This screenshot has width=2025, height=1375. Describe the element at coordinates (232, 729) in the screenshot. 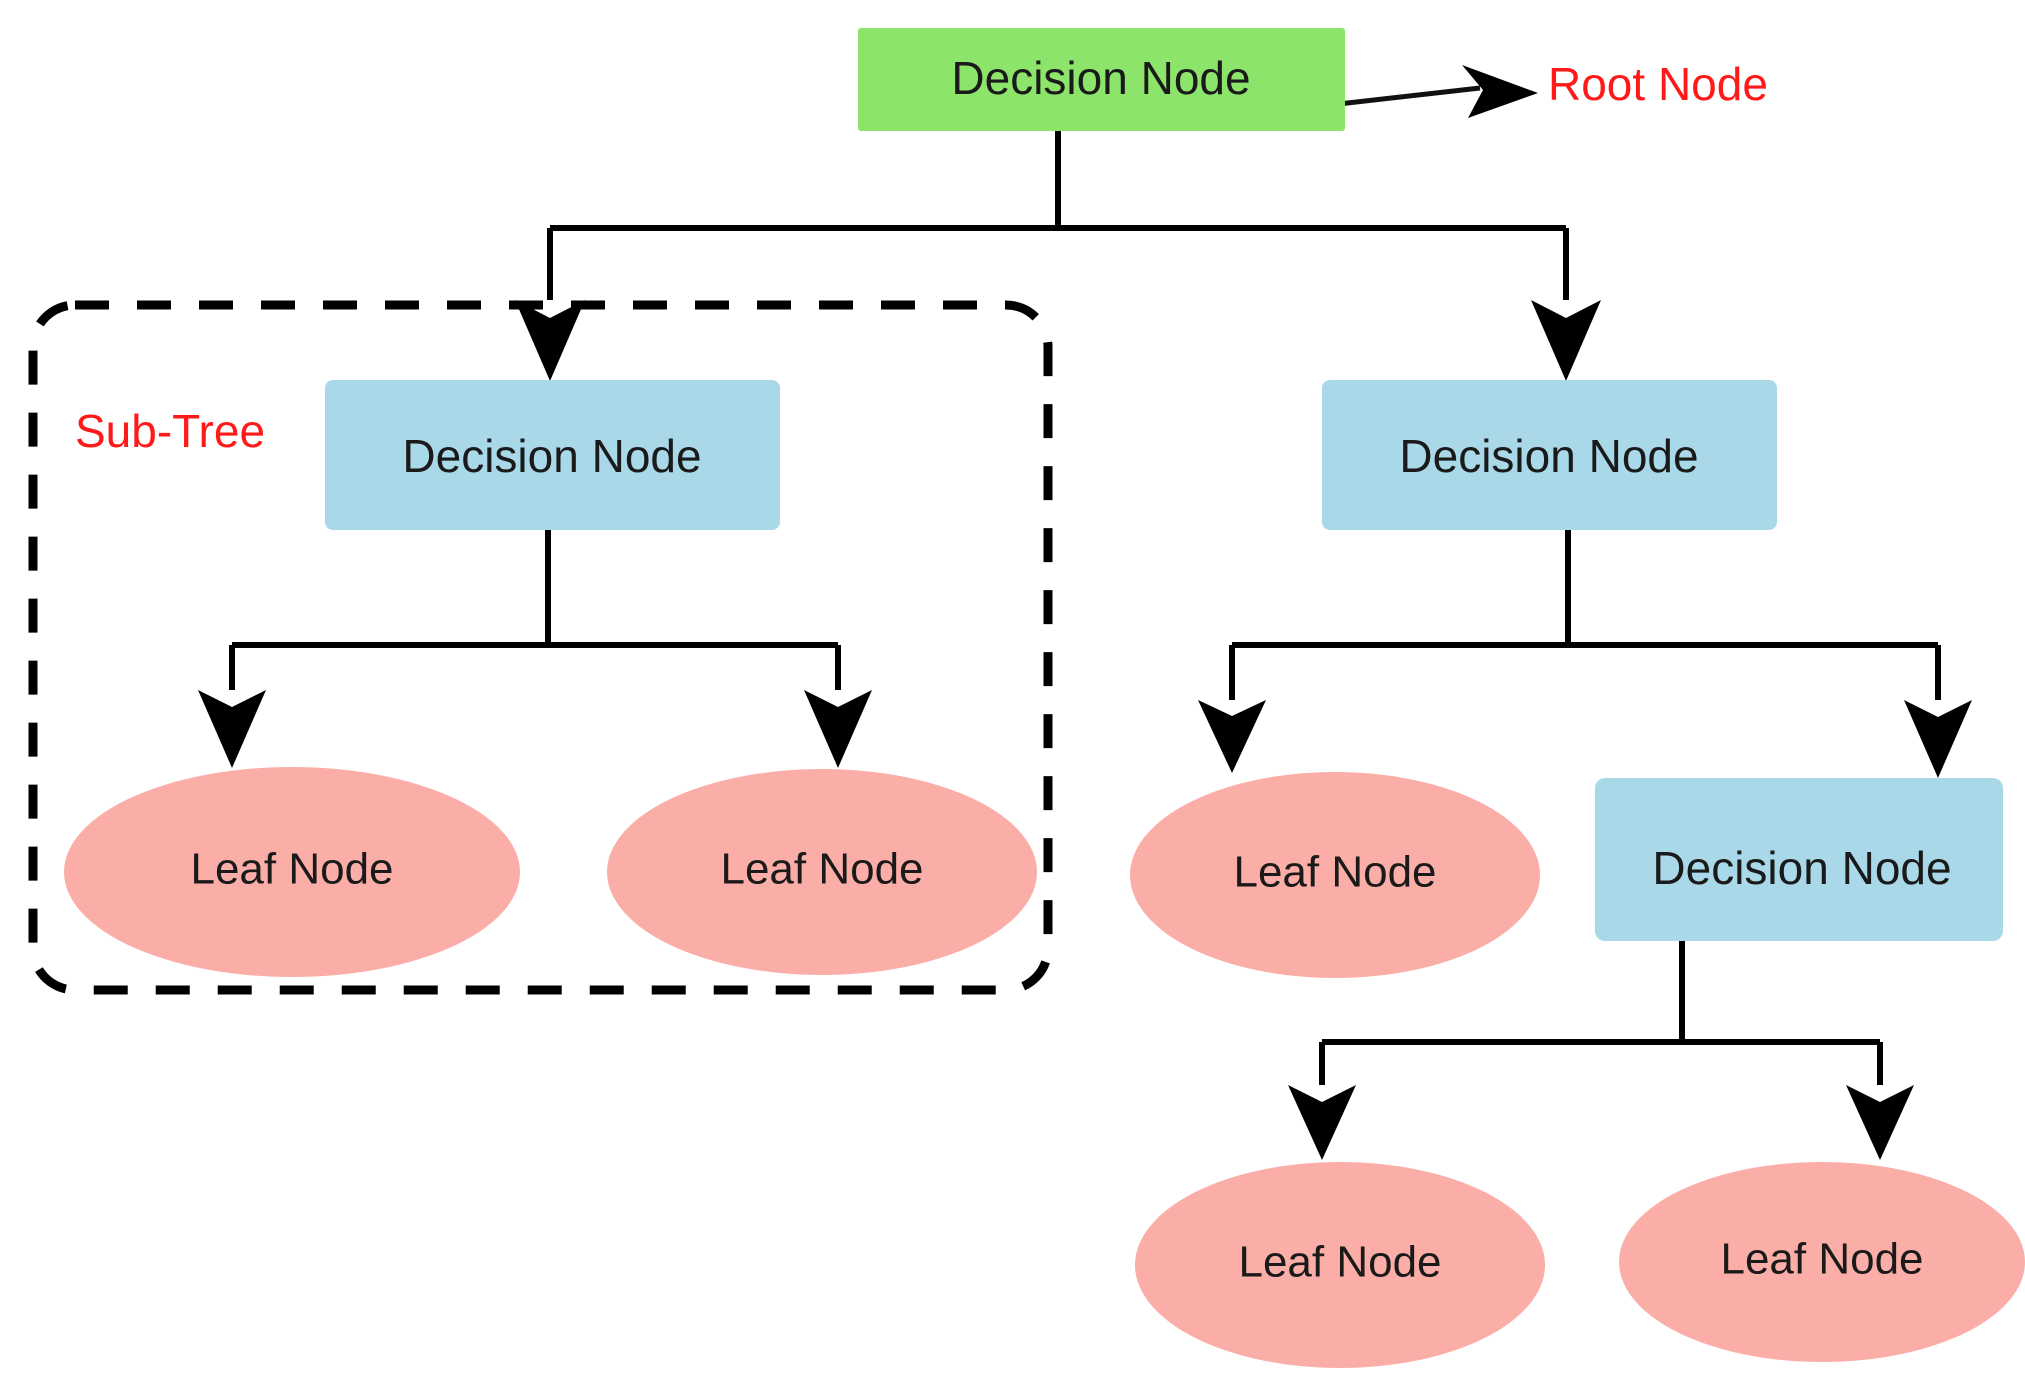

I see `arrow-head-left-leaf1` at that location.